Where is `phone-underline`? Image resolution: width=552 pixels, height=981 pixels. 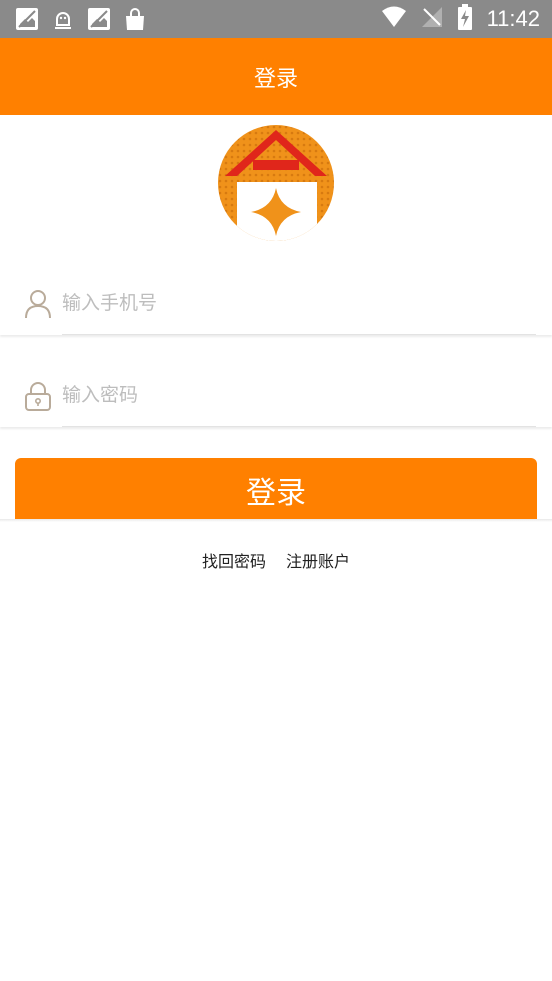
phone-underline is located at coordinates (299, 334).